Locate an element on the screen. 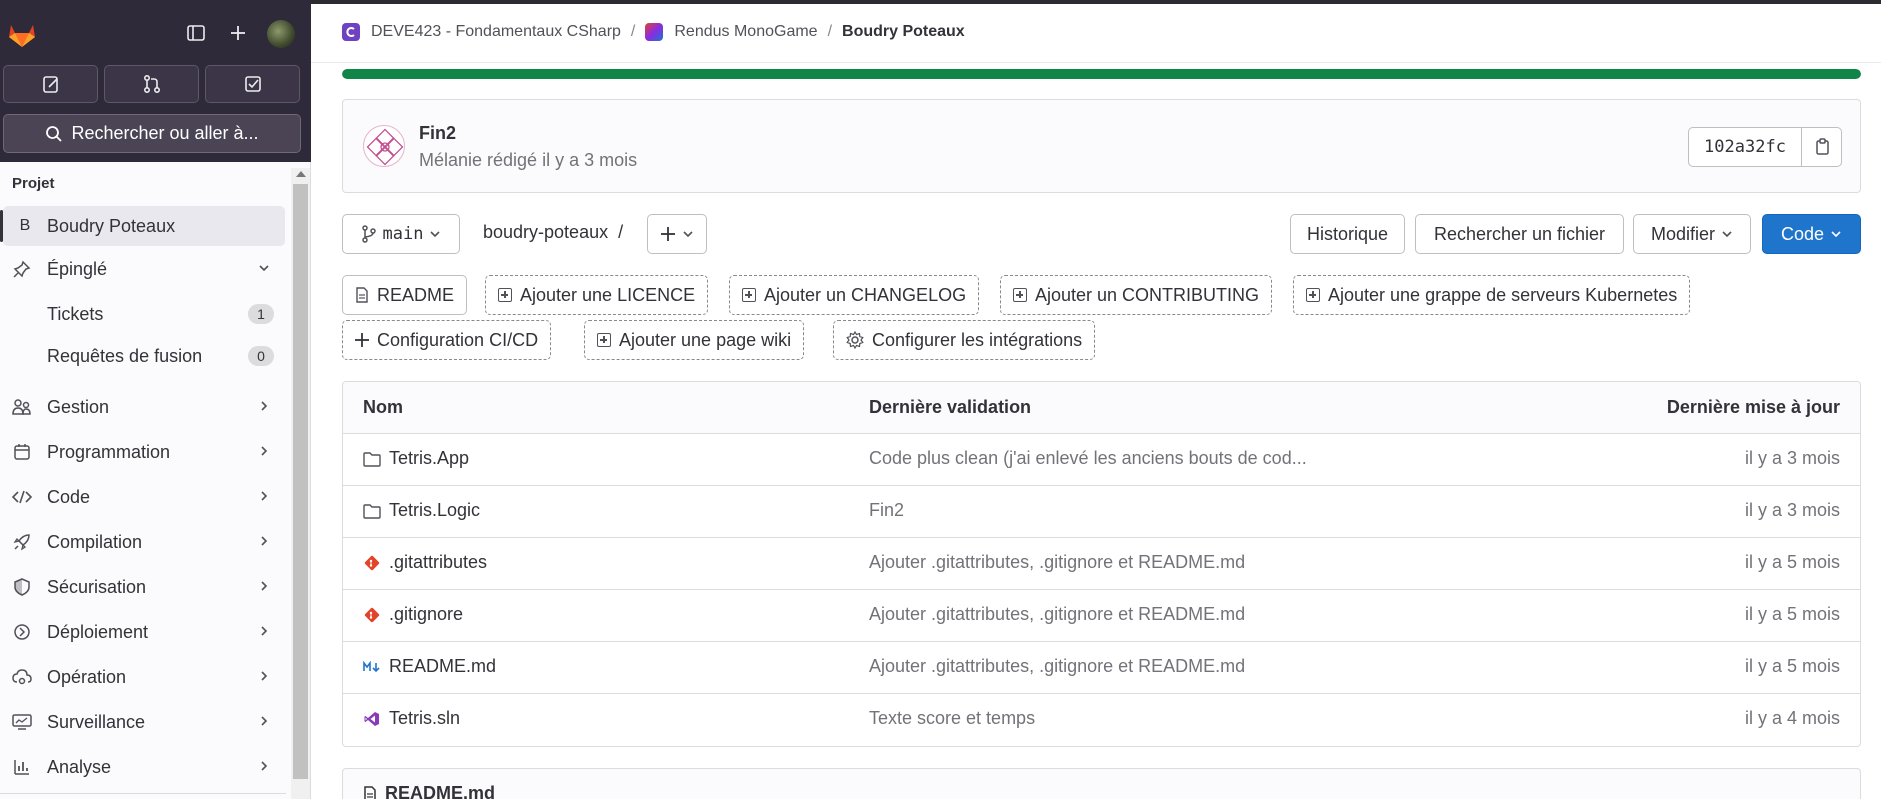  copy-sha-button is located at coordinates (1821, 147).